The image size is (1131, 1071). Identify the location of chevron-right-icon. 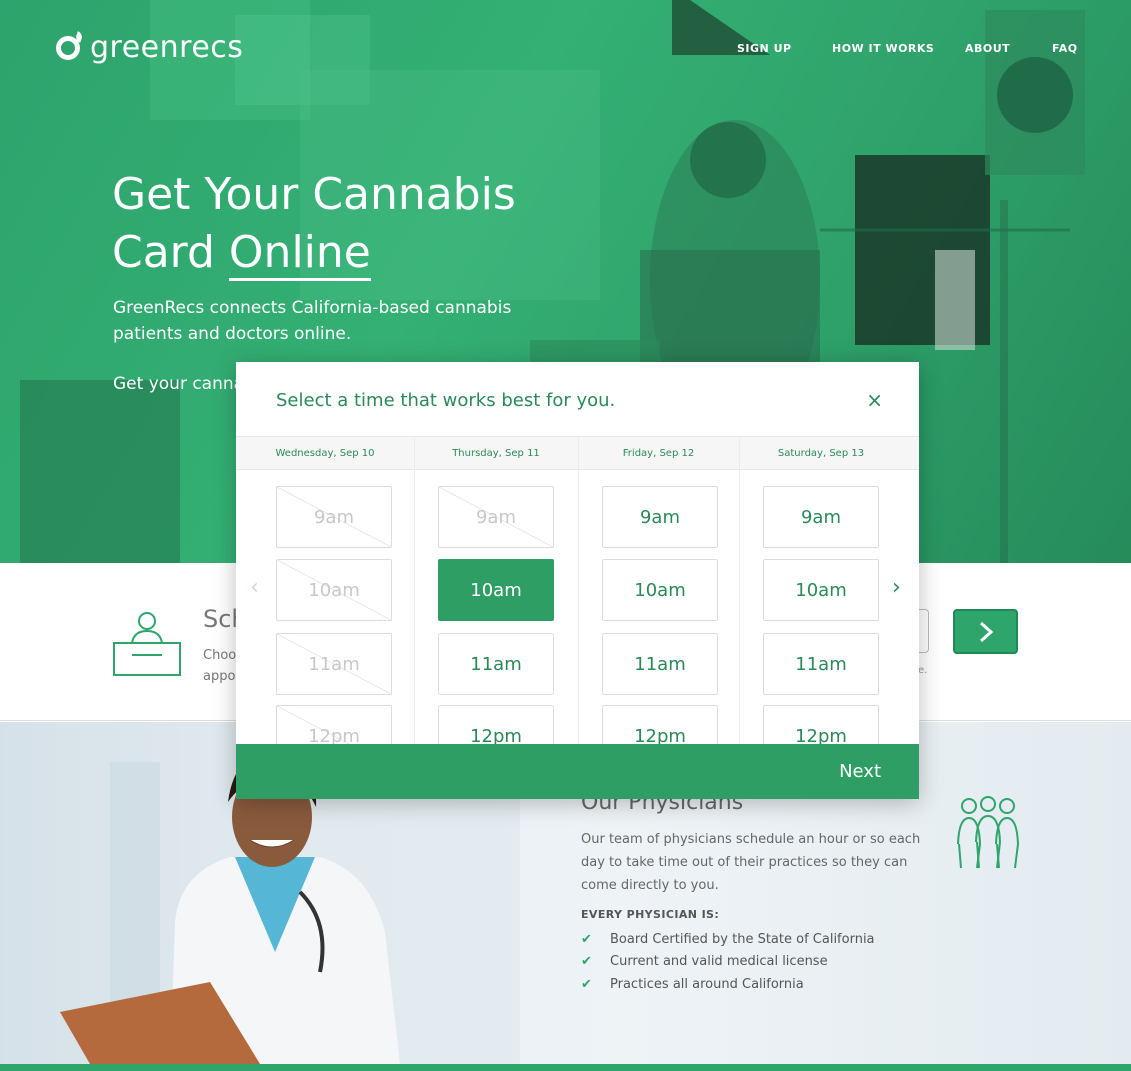
(986, 631).